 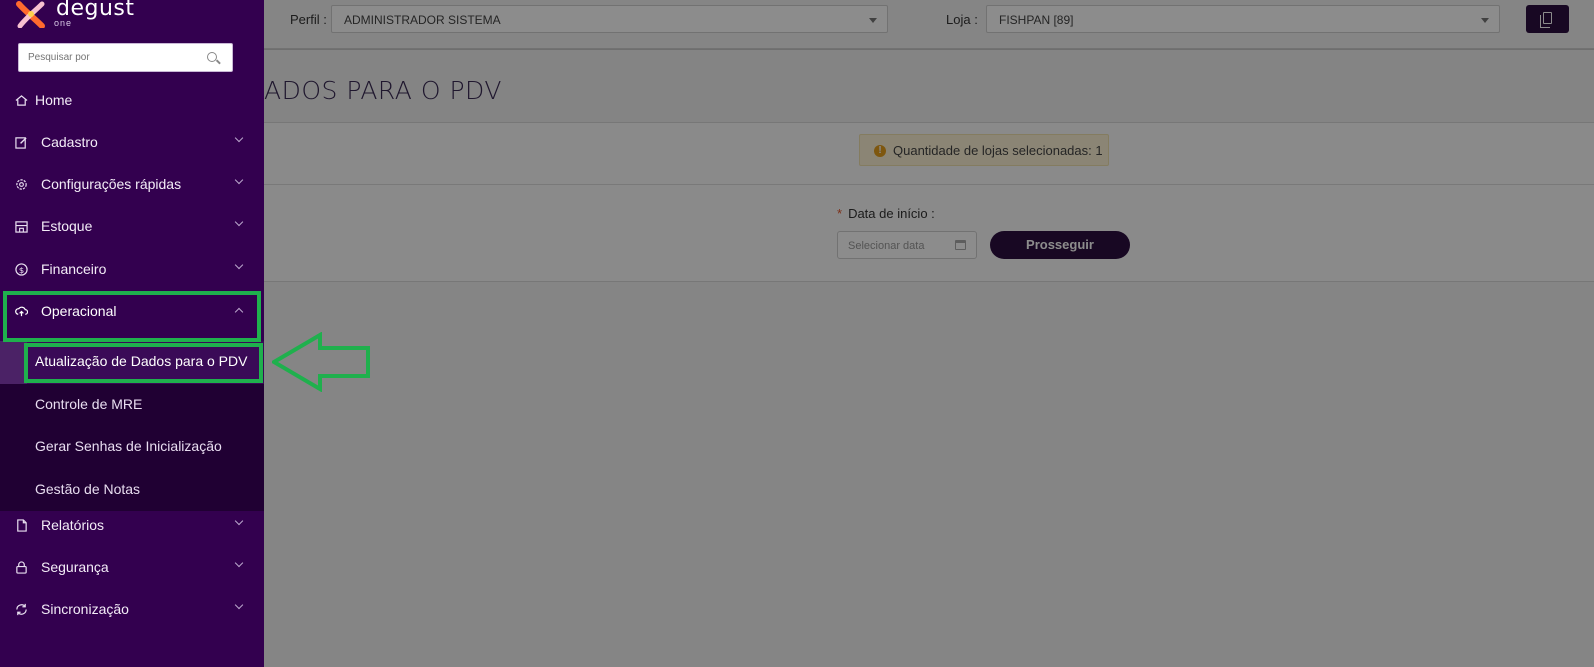 What do you see at coordinates (67, 226) in the screenshot?
I see `sidebar-item-label: Estoque` at bounding box center [67, 226].